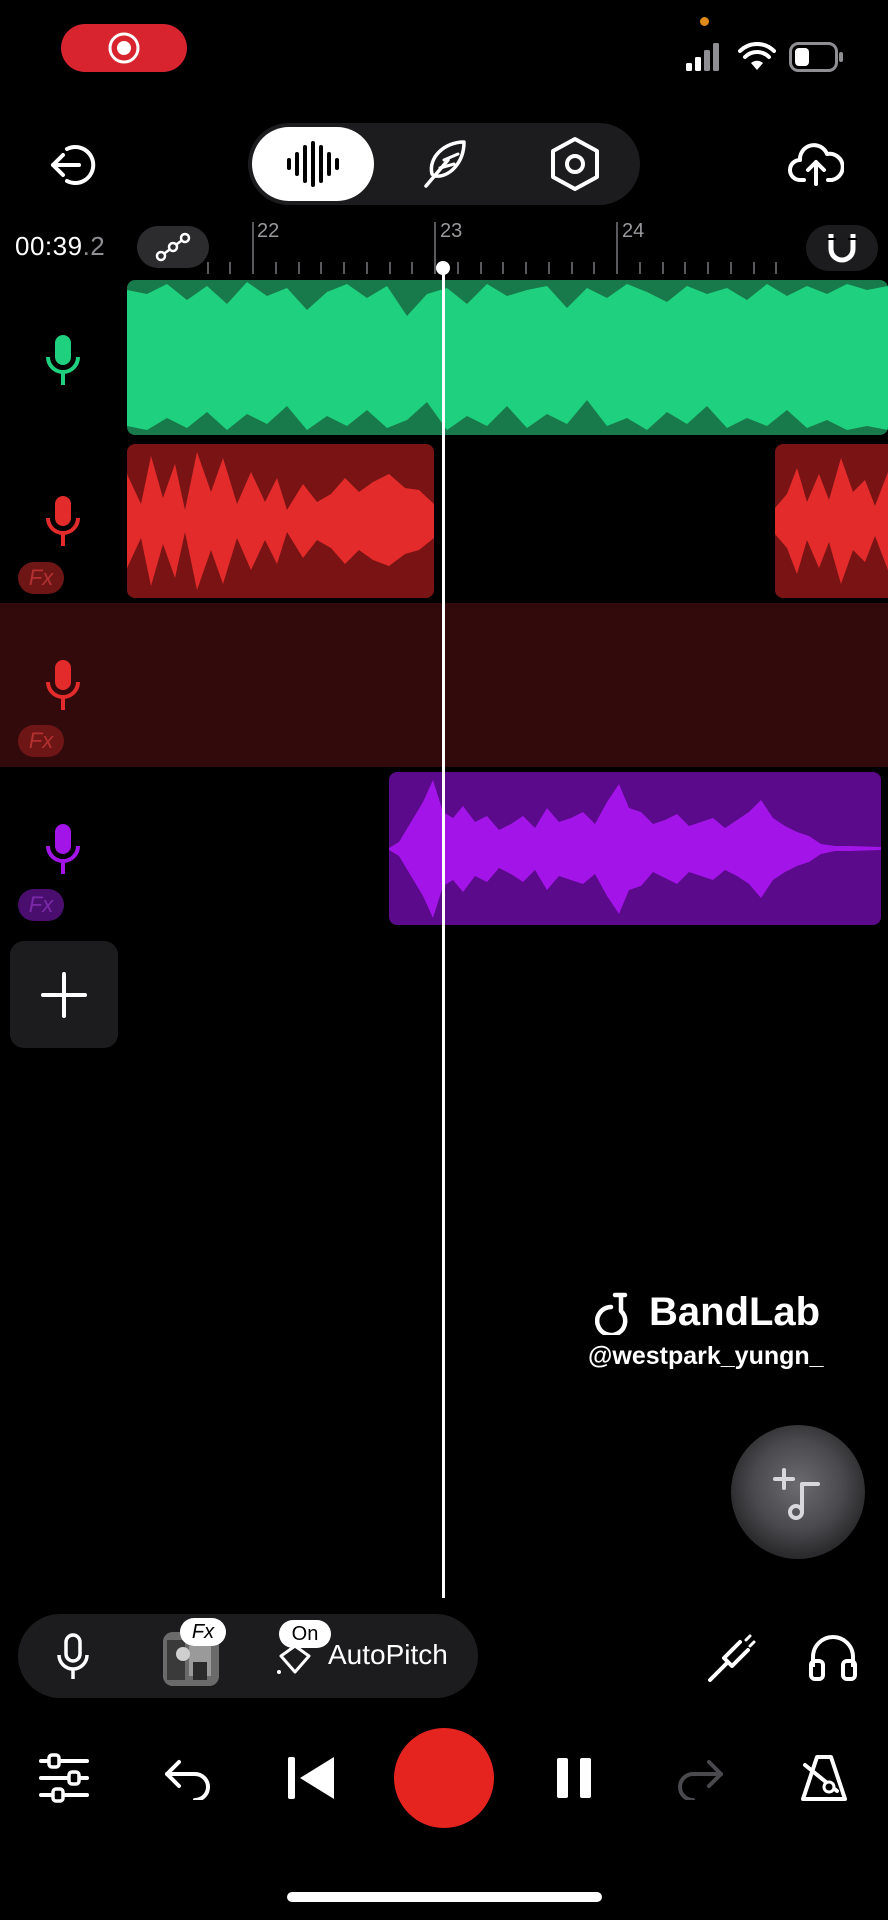 This screenshot has width=888, height=1920. I want to click on mode-tab-settings, so click(575, 164).